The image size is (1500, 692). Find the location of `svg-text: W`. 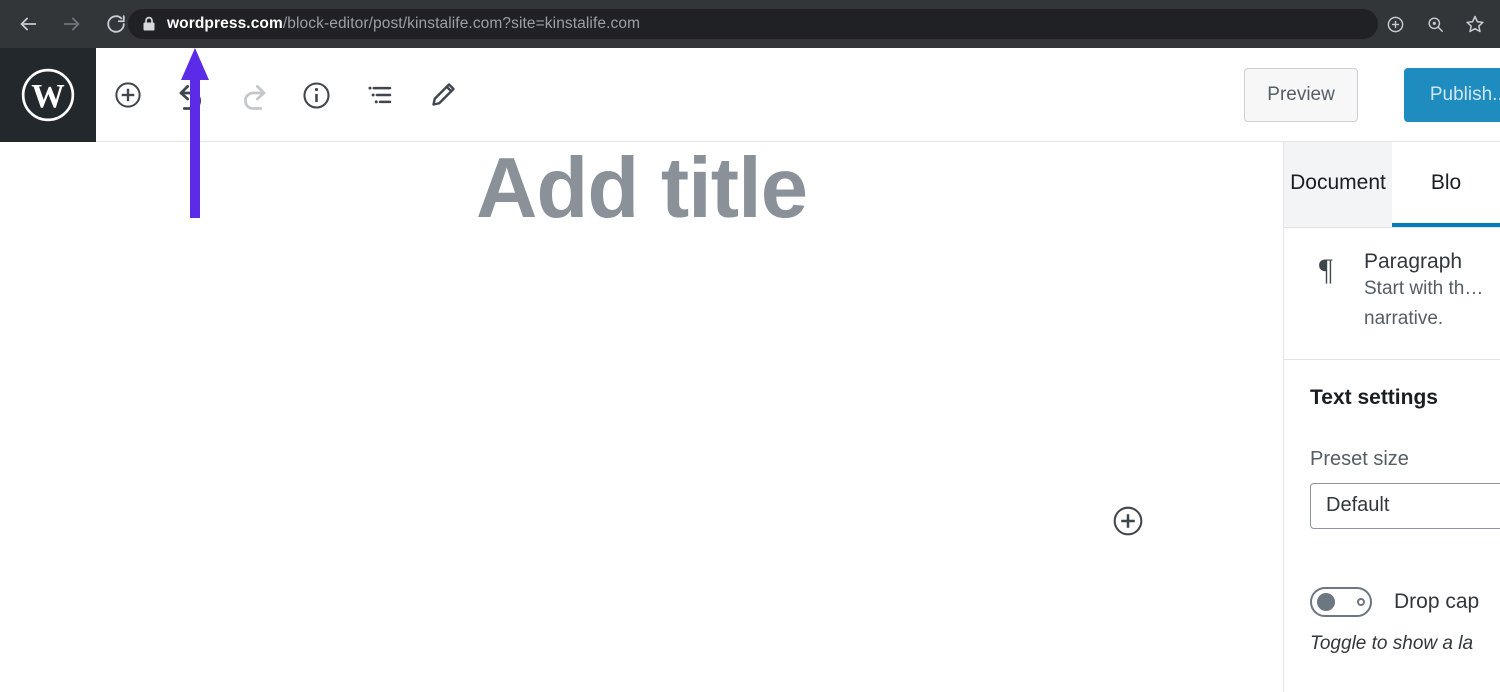

svg-text: W is located at coordinates (47, 96).